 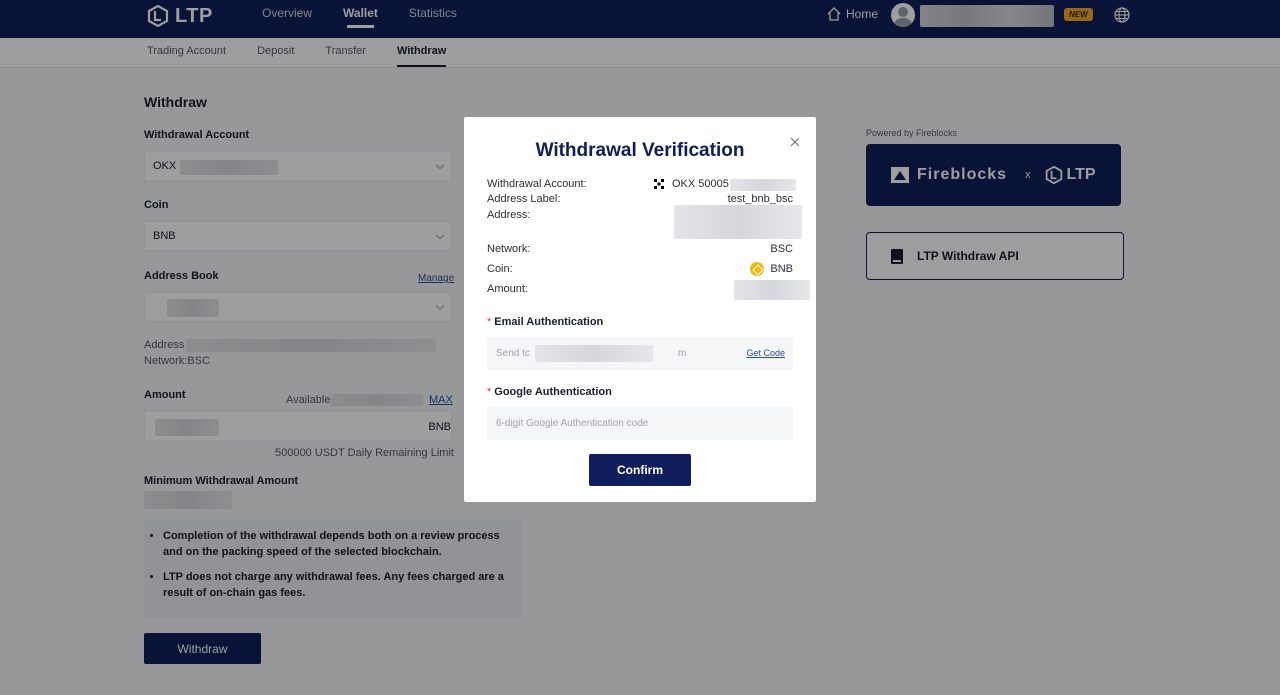 What do you see at coordinates (700, 184) in the screenshot?
I see `modal-account-number: OKX 50005` at bounding box center [700, 184].